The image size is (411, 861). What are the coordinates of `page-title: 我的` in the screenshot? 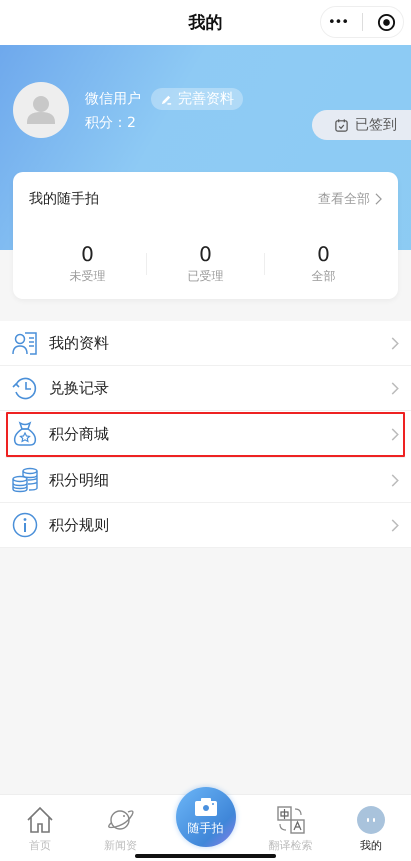 It's located at (205, 23).